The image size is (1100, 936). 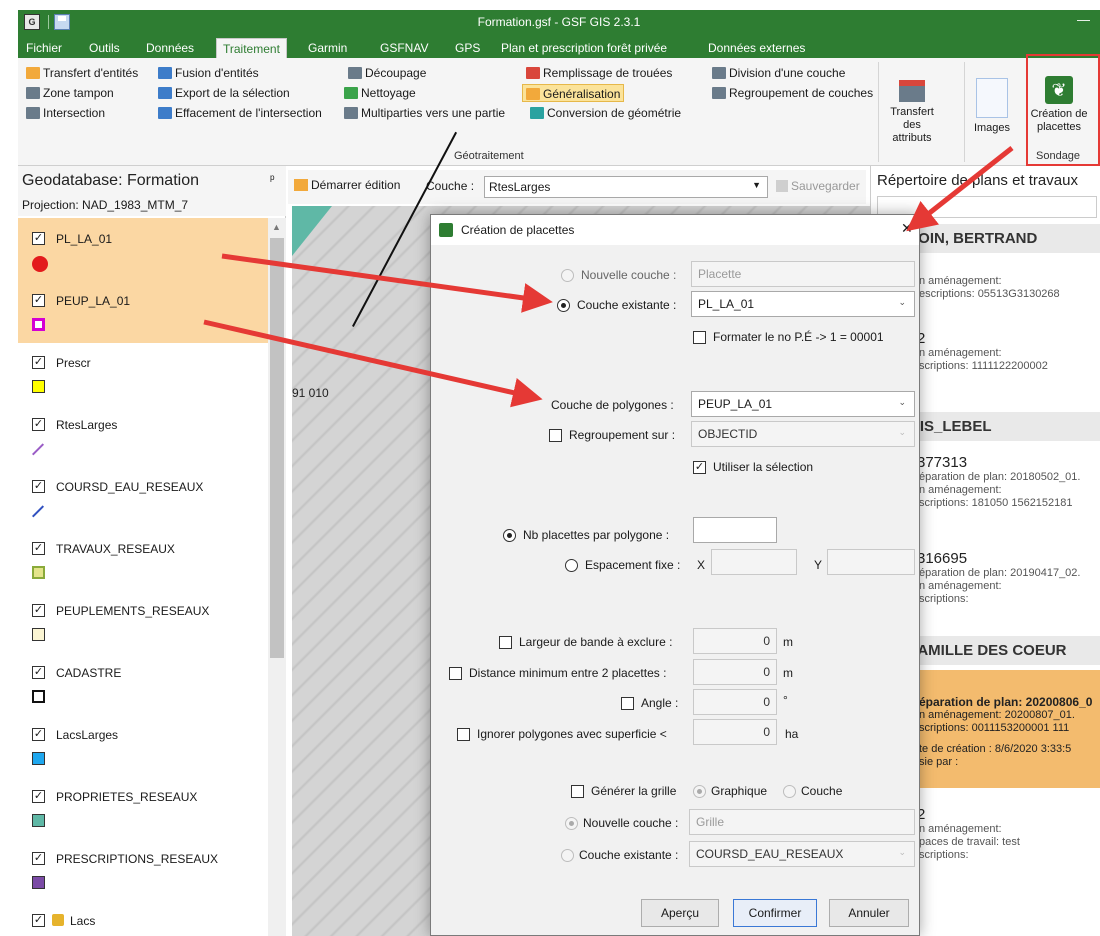 I want to click on angle-input: 0, so click(x=735, y=702).